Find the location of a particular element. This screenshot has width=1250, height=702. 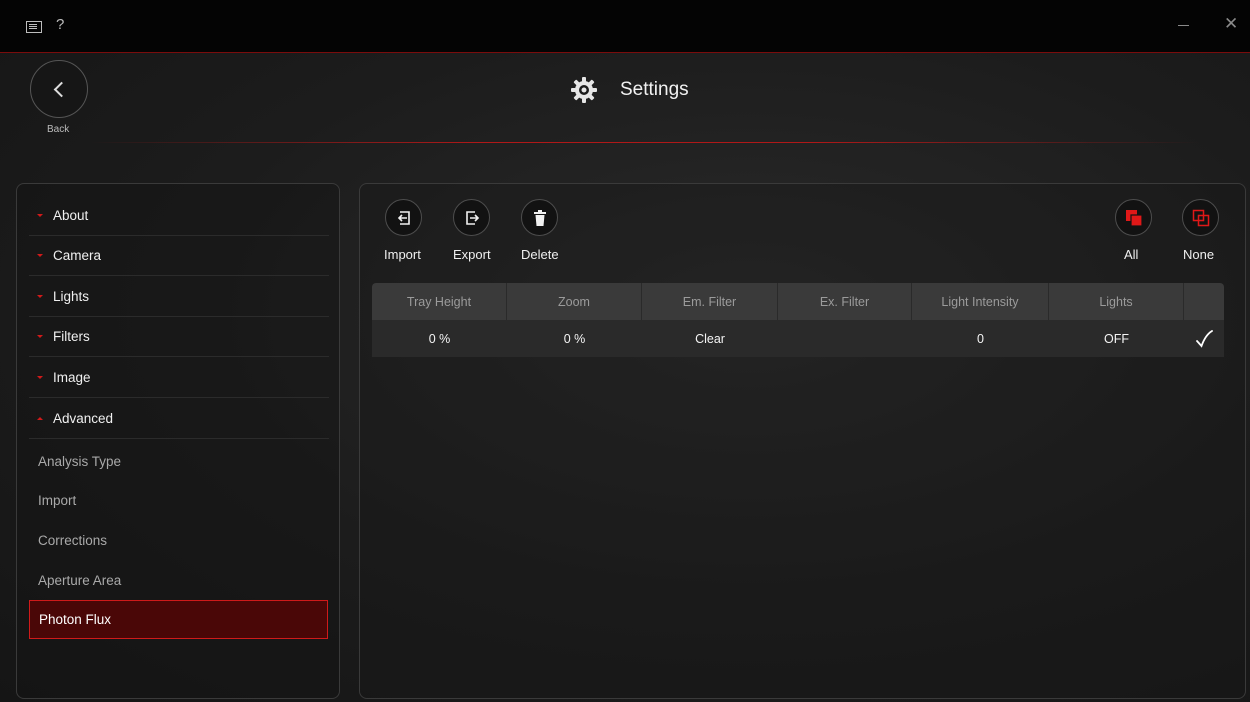

sidebar-item-photon-flux: Photon Flux is located at coordinates (178, 619).